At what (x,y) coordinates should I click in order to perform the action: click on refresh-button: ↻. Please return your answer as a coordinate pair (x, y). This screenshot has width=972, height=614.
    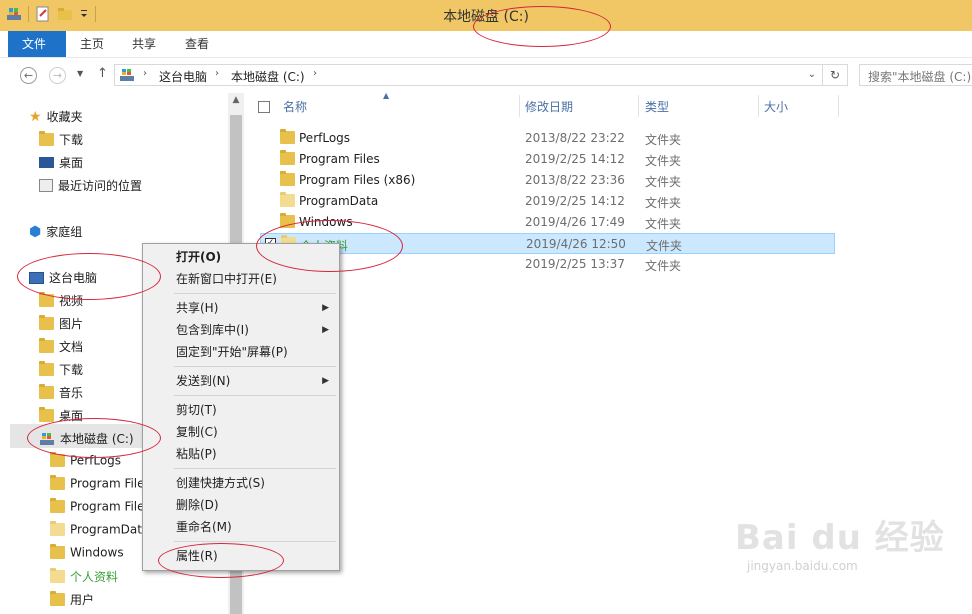
    Looking at the image, I should click on (835, 75).